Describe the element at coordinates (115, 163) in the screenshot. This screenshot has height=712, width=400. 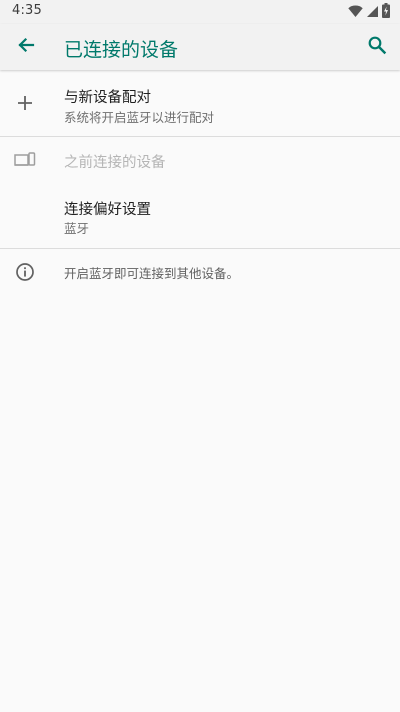
I see `previous-devices-title: 之前连接的设备` at that location.